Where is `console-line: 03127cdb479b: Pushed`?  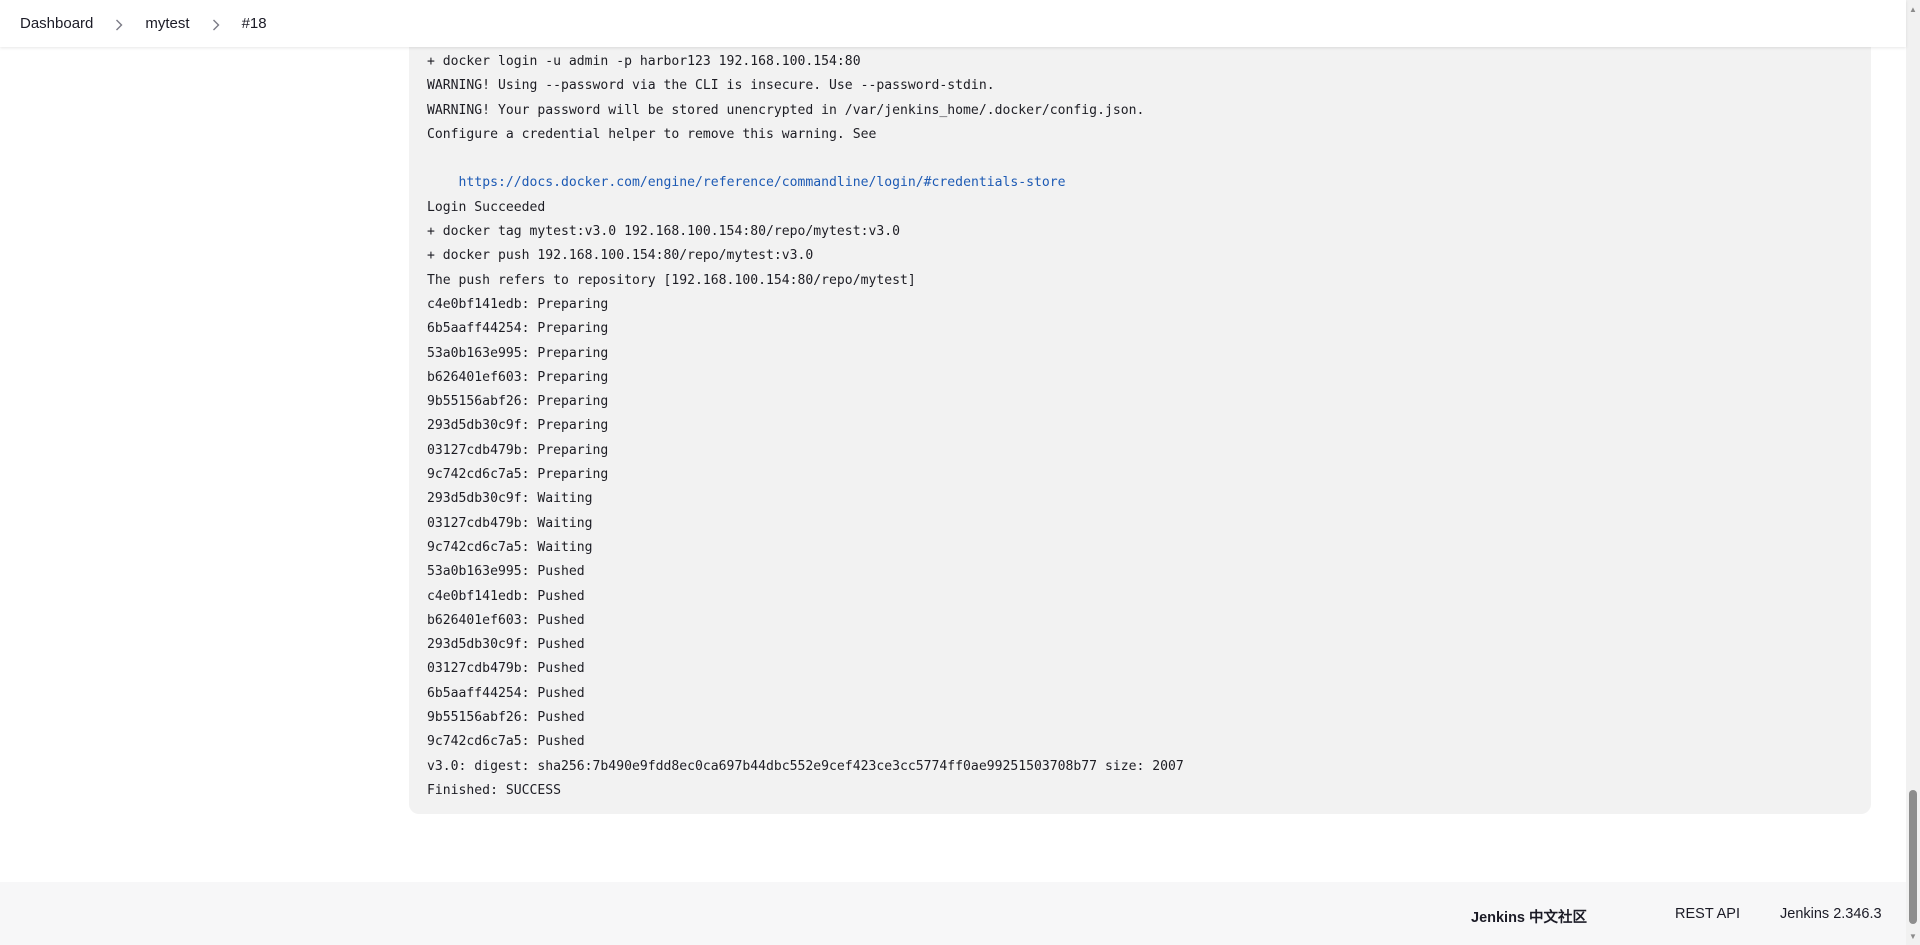
console-line: 03127cdb479b: Pushed is located at coordinates (506, 669).